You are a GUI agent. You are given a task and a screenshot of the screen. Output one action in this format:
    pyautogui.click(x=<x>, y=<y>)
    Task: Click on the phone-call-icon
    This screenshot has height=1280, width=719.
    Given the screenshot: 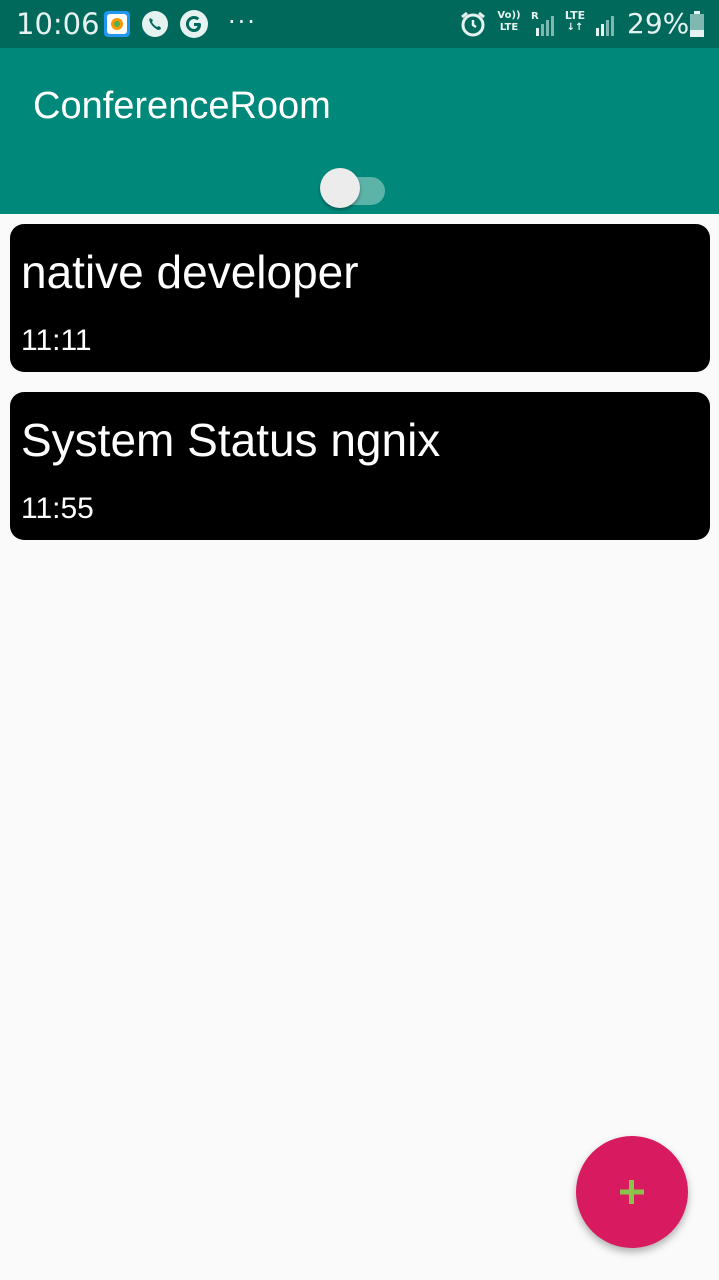 What is the action you would take?
    pyautogui.click(x=155, y=24)
    